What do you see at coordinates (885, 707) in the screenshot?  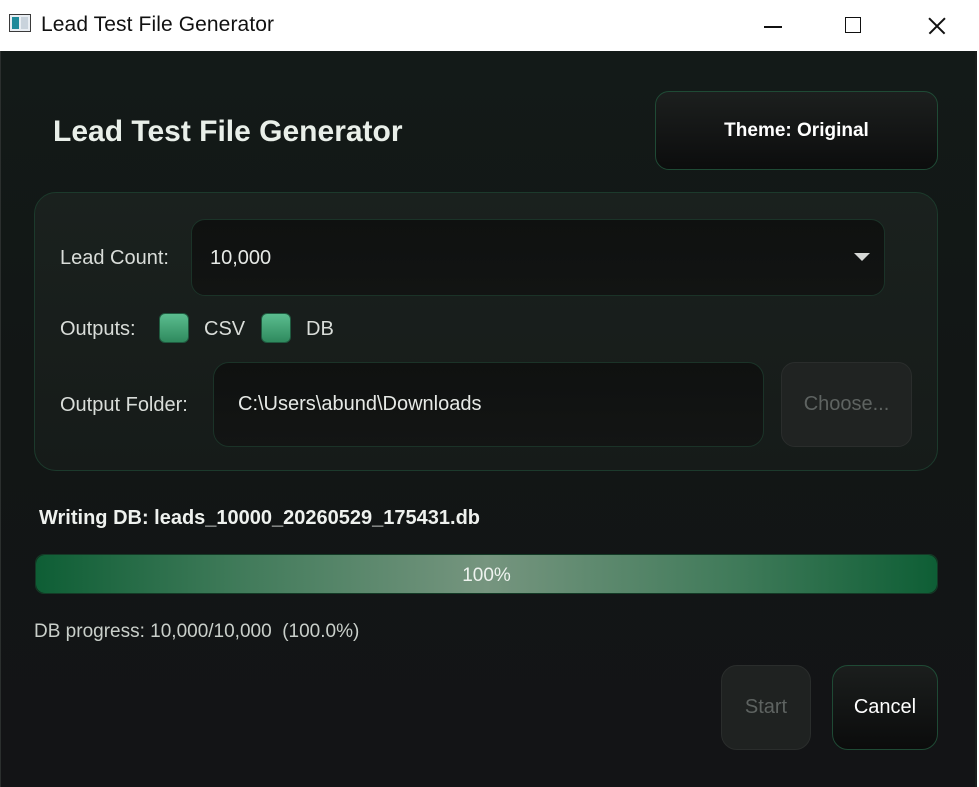 I see `cancel-button: Cancel` at bounding box center [885, 707].